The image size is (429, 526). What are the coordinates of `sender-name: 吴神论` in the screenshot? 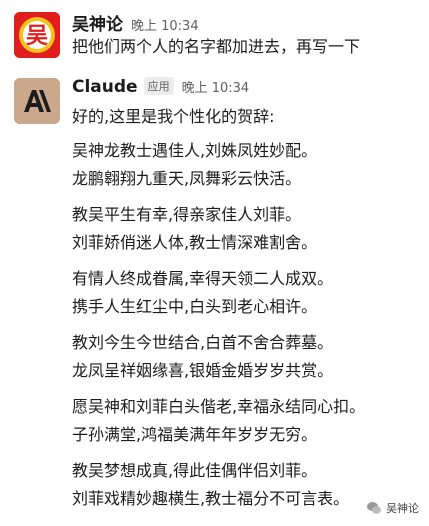 It's located at (97, 22).